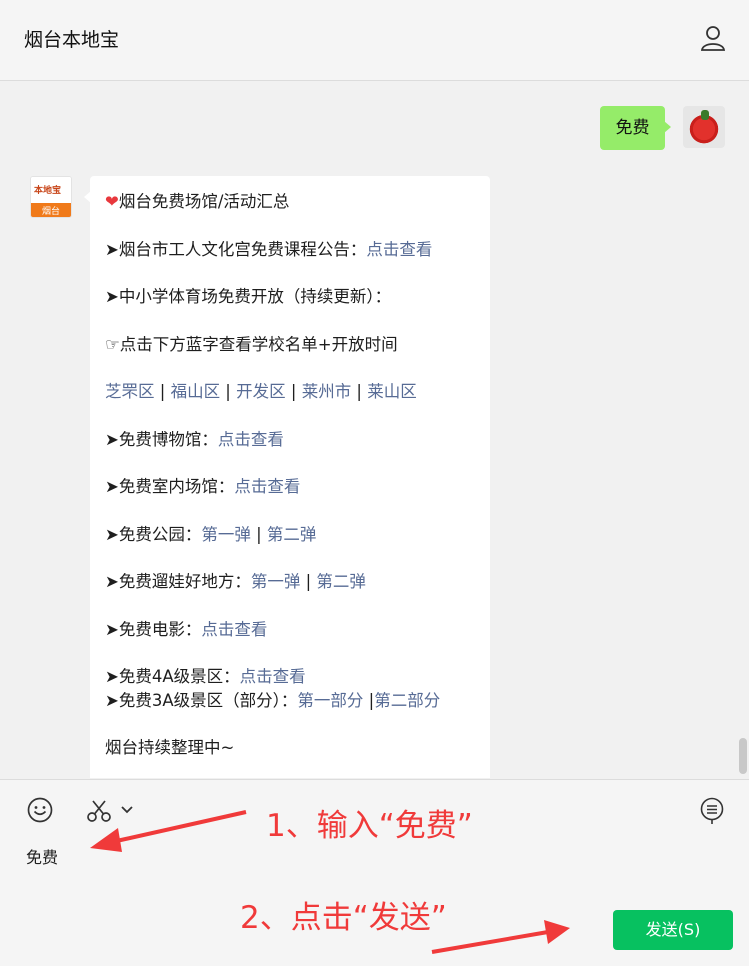 This screenshot has height=966, width=749. Describe the element at coordinates (374, 40) in the screenshot. I see `chat-header: 烟台本地宝` at that location.